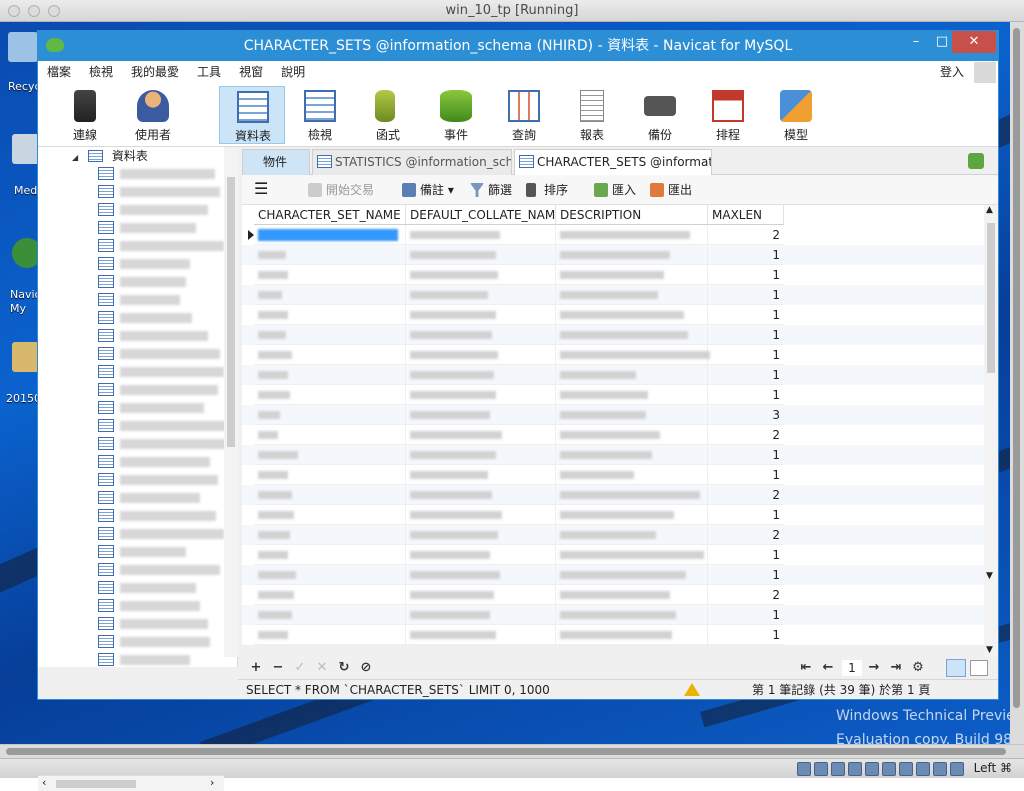 The image size is (1024, 791). What do you see at coordinates (231, 402) in the screenshot?
I see `nav-vertical-scrollbar` at bounding box center [231, 402].